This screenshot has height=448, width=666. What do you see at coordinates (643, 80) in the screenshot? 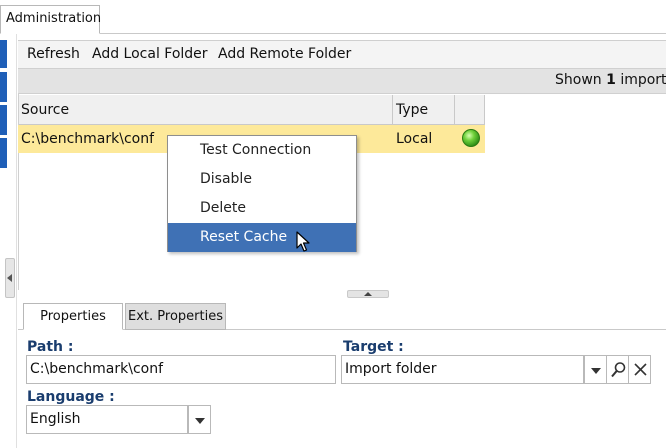
I see `shown-suffix: import` at bounding box center [643, 80].